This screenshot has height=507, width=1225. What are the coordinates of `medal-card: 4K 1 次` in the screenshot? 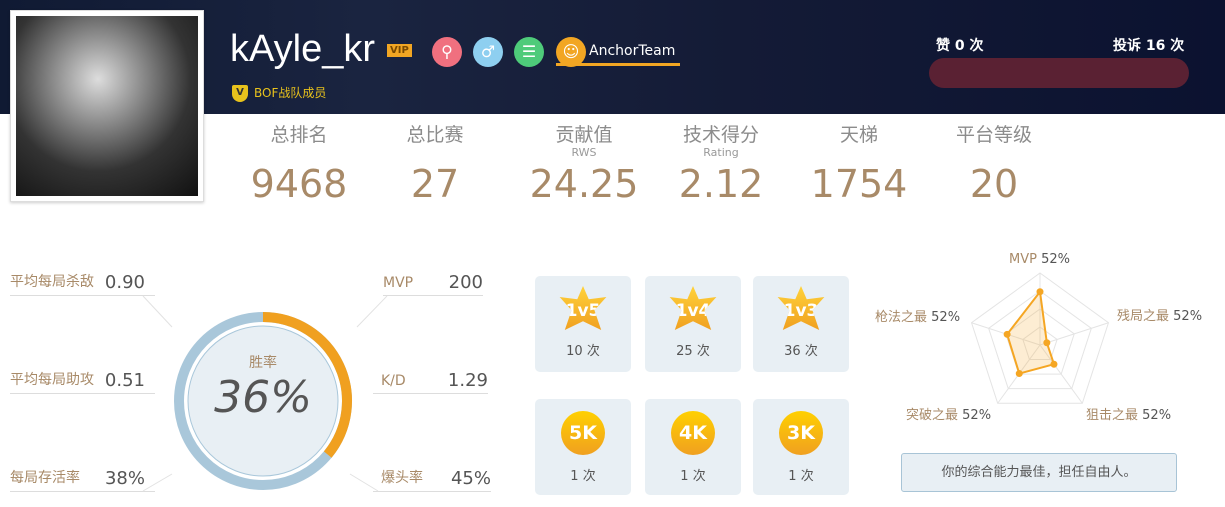 It's located at (693, 447).